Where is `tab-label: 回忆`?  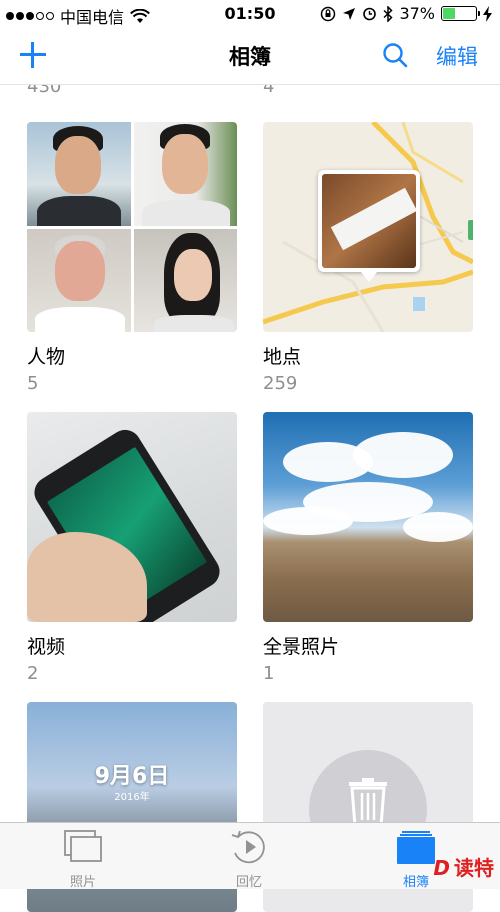 tab-label: 回忆 is located at coordinates (248, 882).